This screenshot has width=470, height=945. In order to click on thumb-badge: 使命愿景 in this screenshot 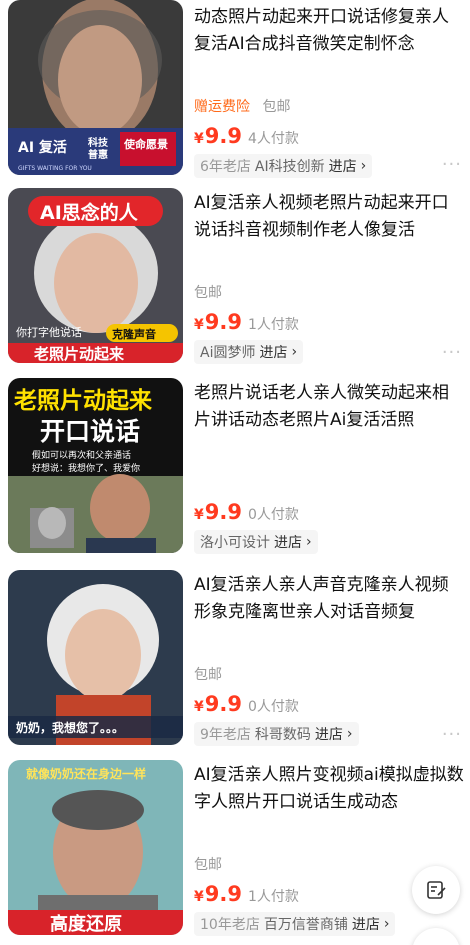, I will do `click(145, 144)`.